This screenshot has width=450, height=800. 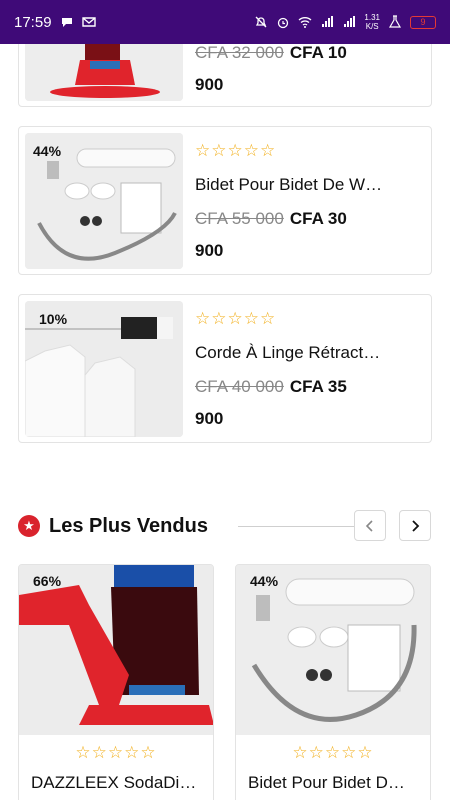 I want to click on chevron-left-icon, so click(x=369, y=525).